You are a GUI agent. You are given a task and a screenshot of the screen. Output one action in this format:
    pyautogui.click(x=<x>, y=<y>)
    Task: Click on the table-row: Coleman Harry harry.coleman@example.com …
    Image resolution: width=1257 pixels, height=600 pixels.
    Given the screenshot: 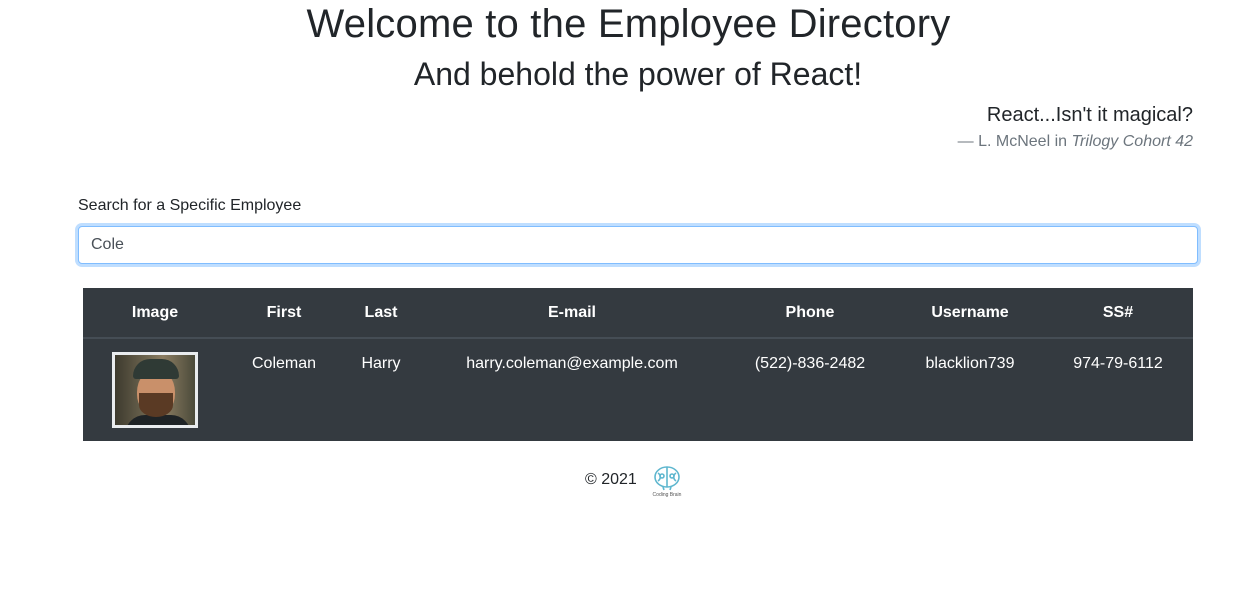 What is the action you would take?
    pyautogui.click(x=638, y=388)
    